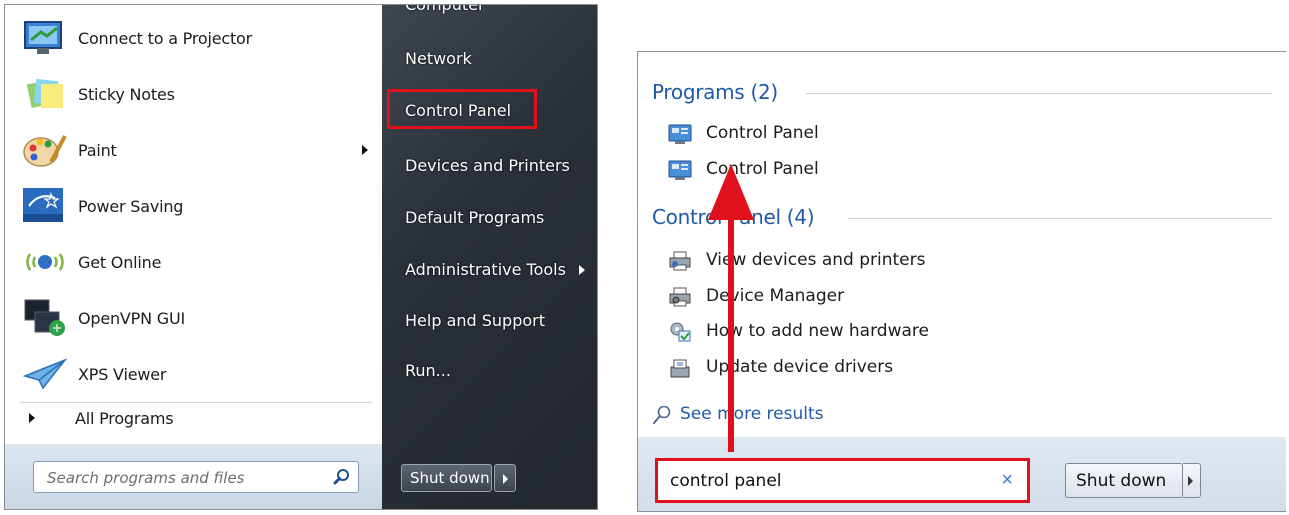  What do you see at coordinates (193, 262) in the screenshot?
I see `program-get-online: Get Online` at bounding box center [193, 262].